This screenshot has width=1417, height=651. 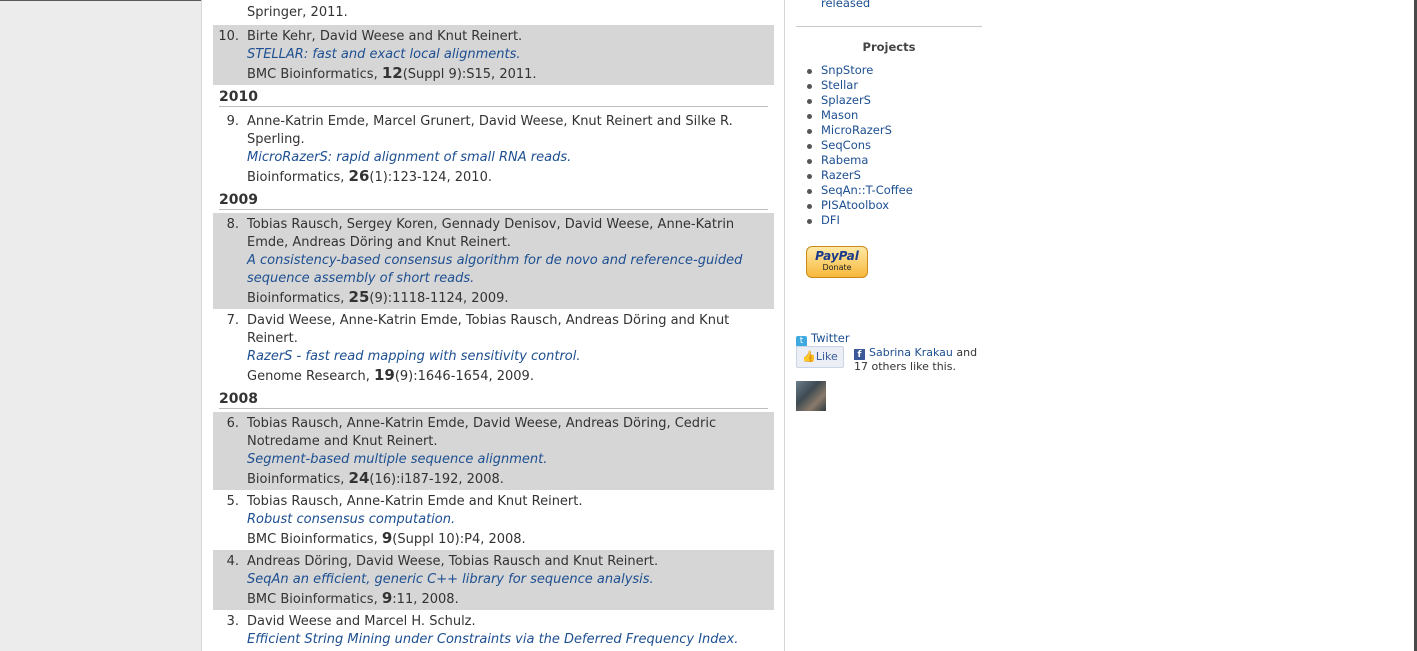 I want to click on facebook-like-button: 👍Like, so click(x=820, y=357).